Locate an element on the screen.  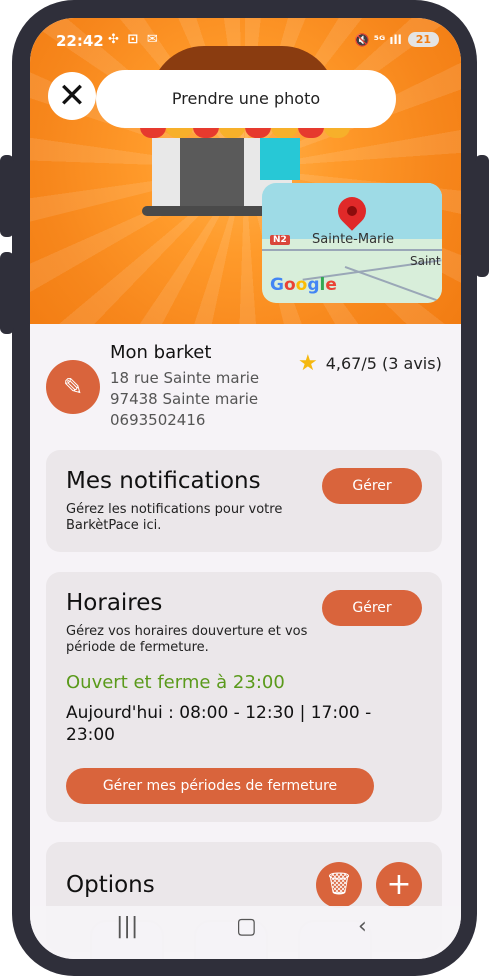
notifications-title: Mes notifications is located at coordinates (163, 481).